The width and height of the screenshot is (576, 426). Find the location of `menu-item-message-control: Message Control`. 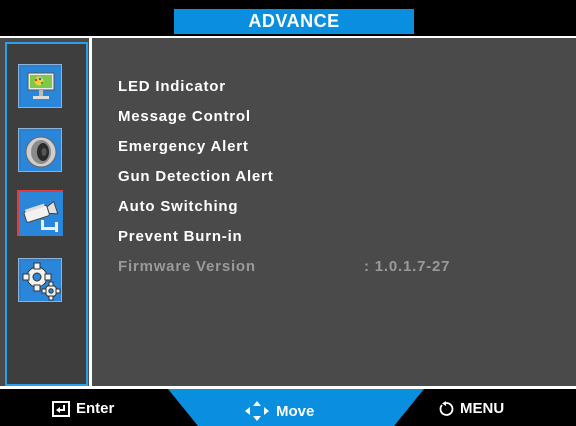

menu-item-message-control: Message Control is located at coordinates (184, 116).